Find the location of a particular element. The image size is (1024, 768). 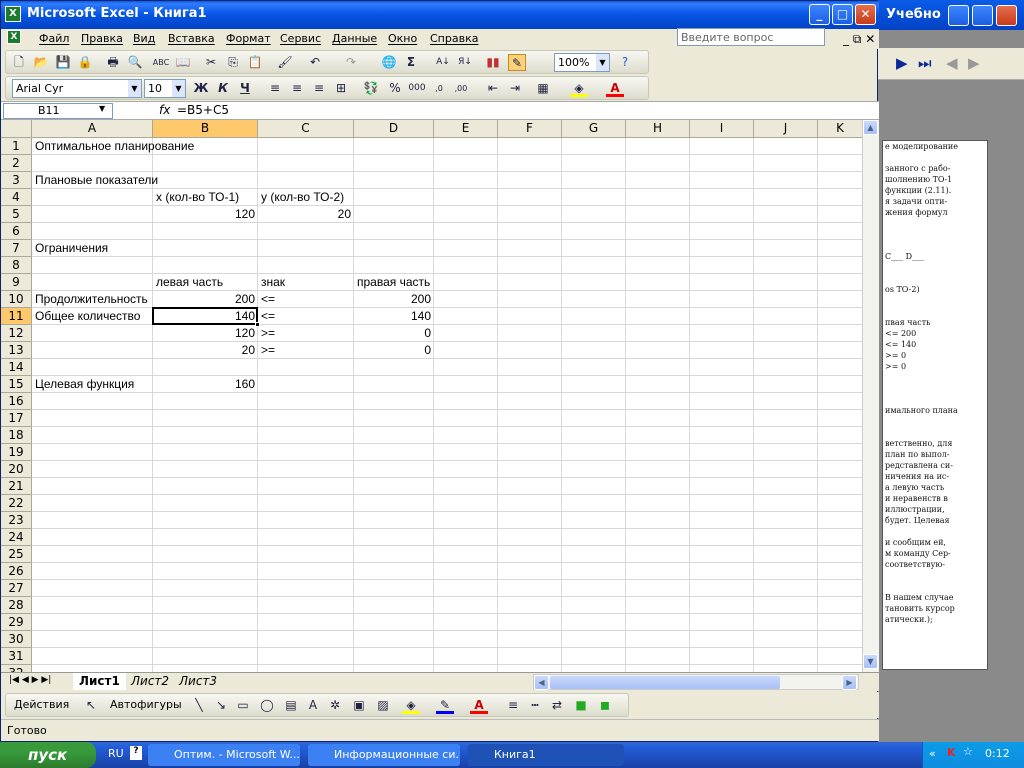

forward-icon: ▶ is located at coordinates (974, 63).